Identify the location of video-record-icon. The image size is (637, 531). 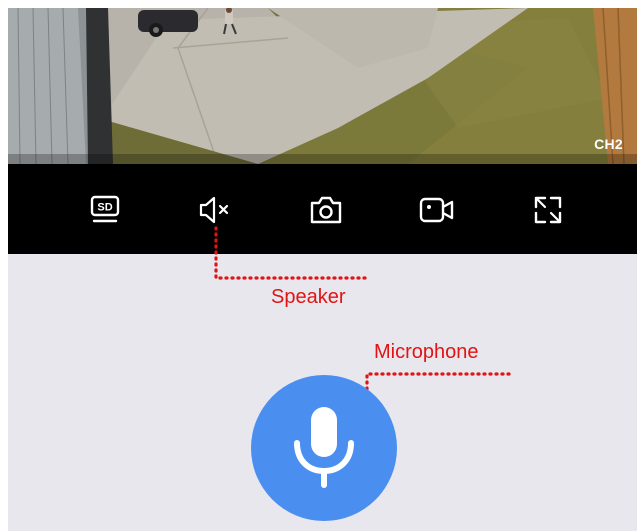
(436, 210).